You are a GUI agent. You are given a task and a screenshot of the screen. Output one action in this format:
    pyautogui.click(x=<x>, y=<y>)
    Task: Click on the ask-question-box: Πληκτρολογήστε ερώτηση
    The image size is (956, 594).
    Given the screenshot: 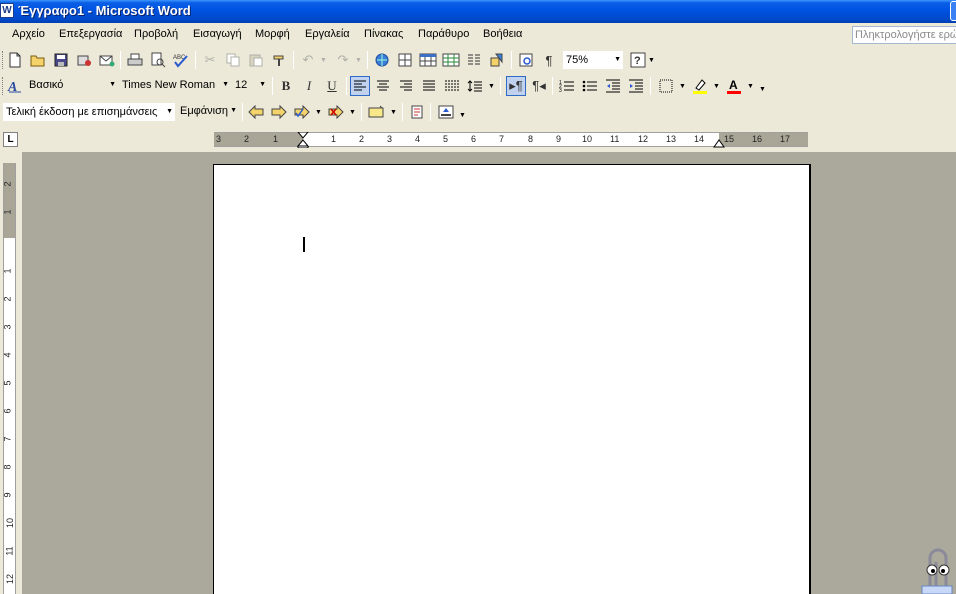 What is the action you would take?
    pyautogui.click(x=904, y=35)
    